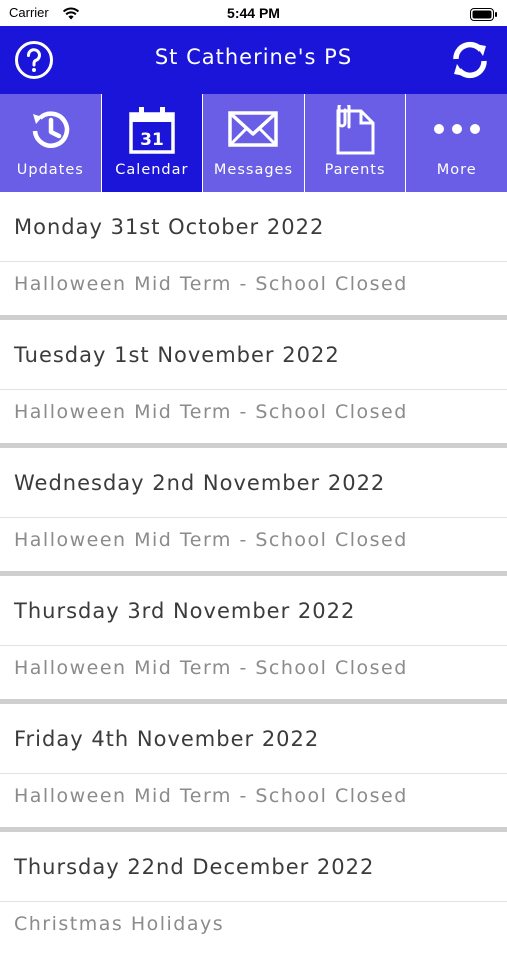 Image resolution: width=507 pixels, height=955 pixels. I want to click on help-button, so click(34, 60).